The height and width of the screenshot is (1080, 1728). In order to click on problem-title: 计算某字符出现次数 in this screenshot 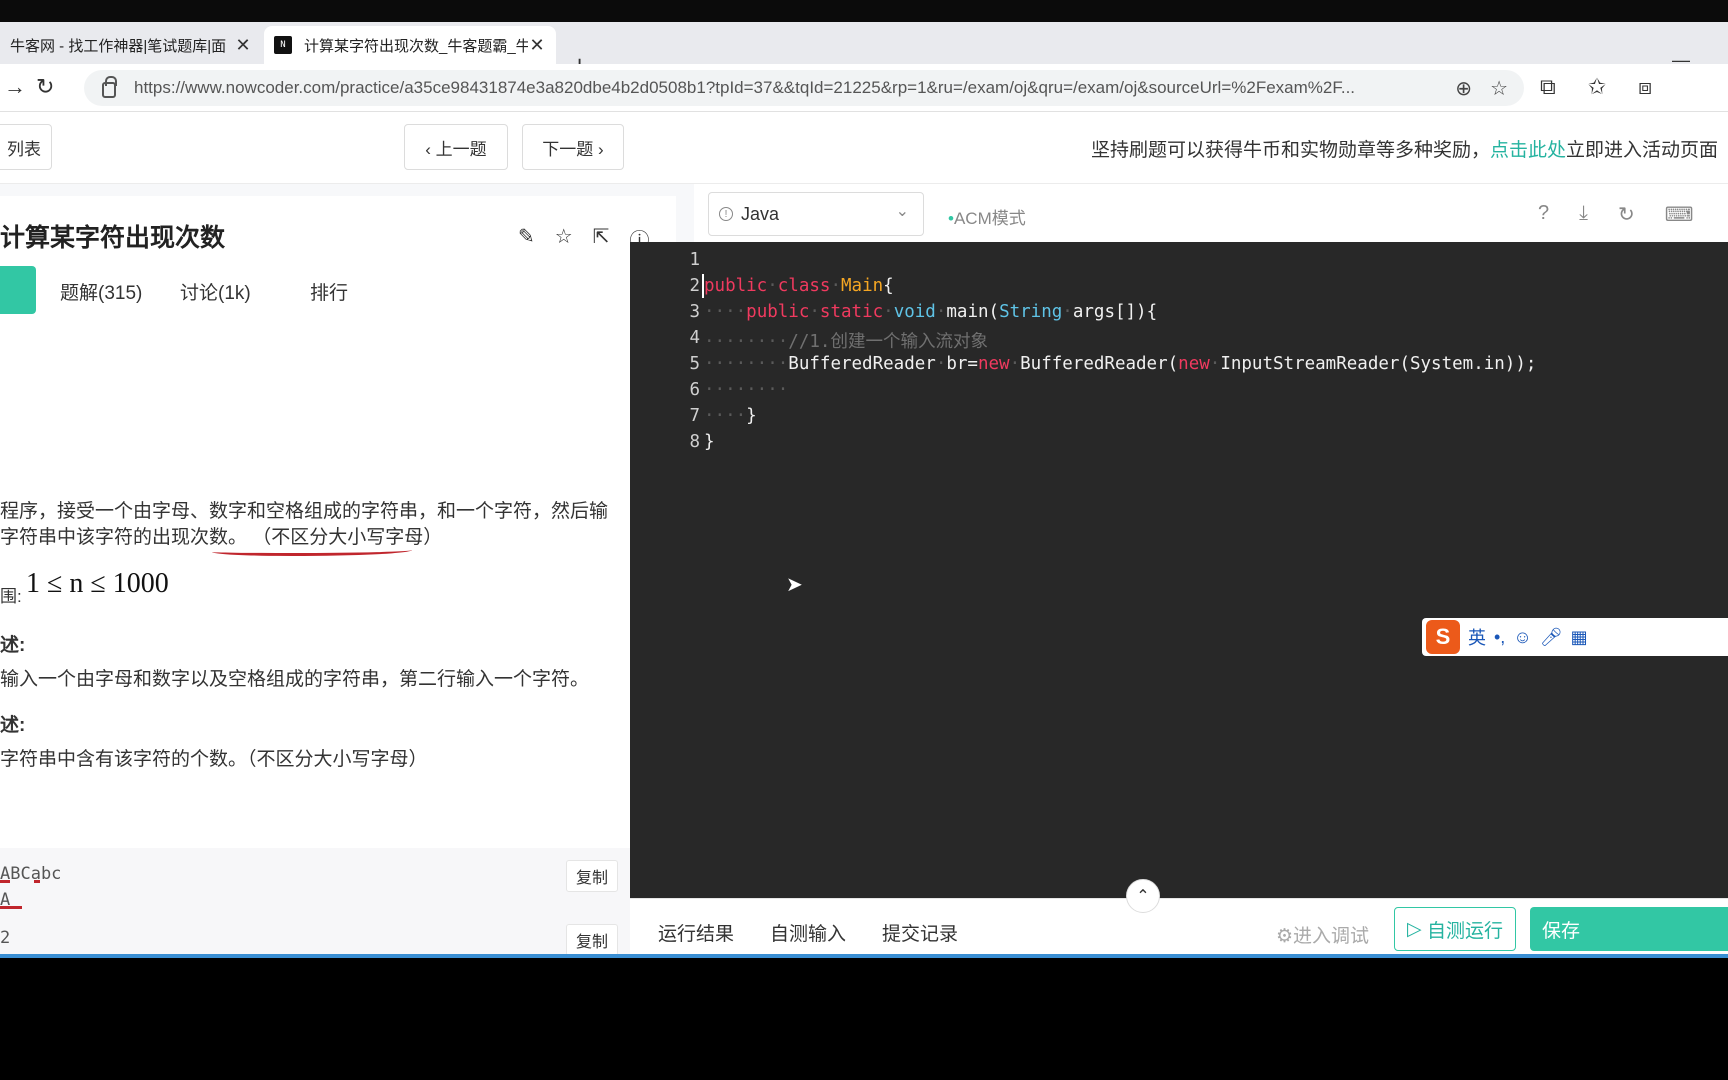, I will do `click(113, 238)`.